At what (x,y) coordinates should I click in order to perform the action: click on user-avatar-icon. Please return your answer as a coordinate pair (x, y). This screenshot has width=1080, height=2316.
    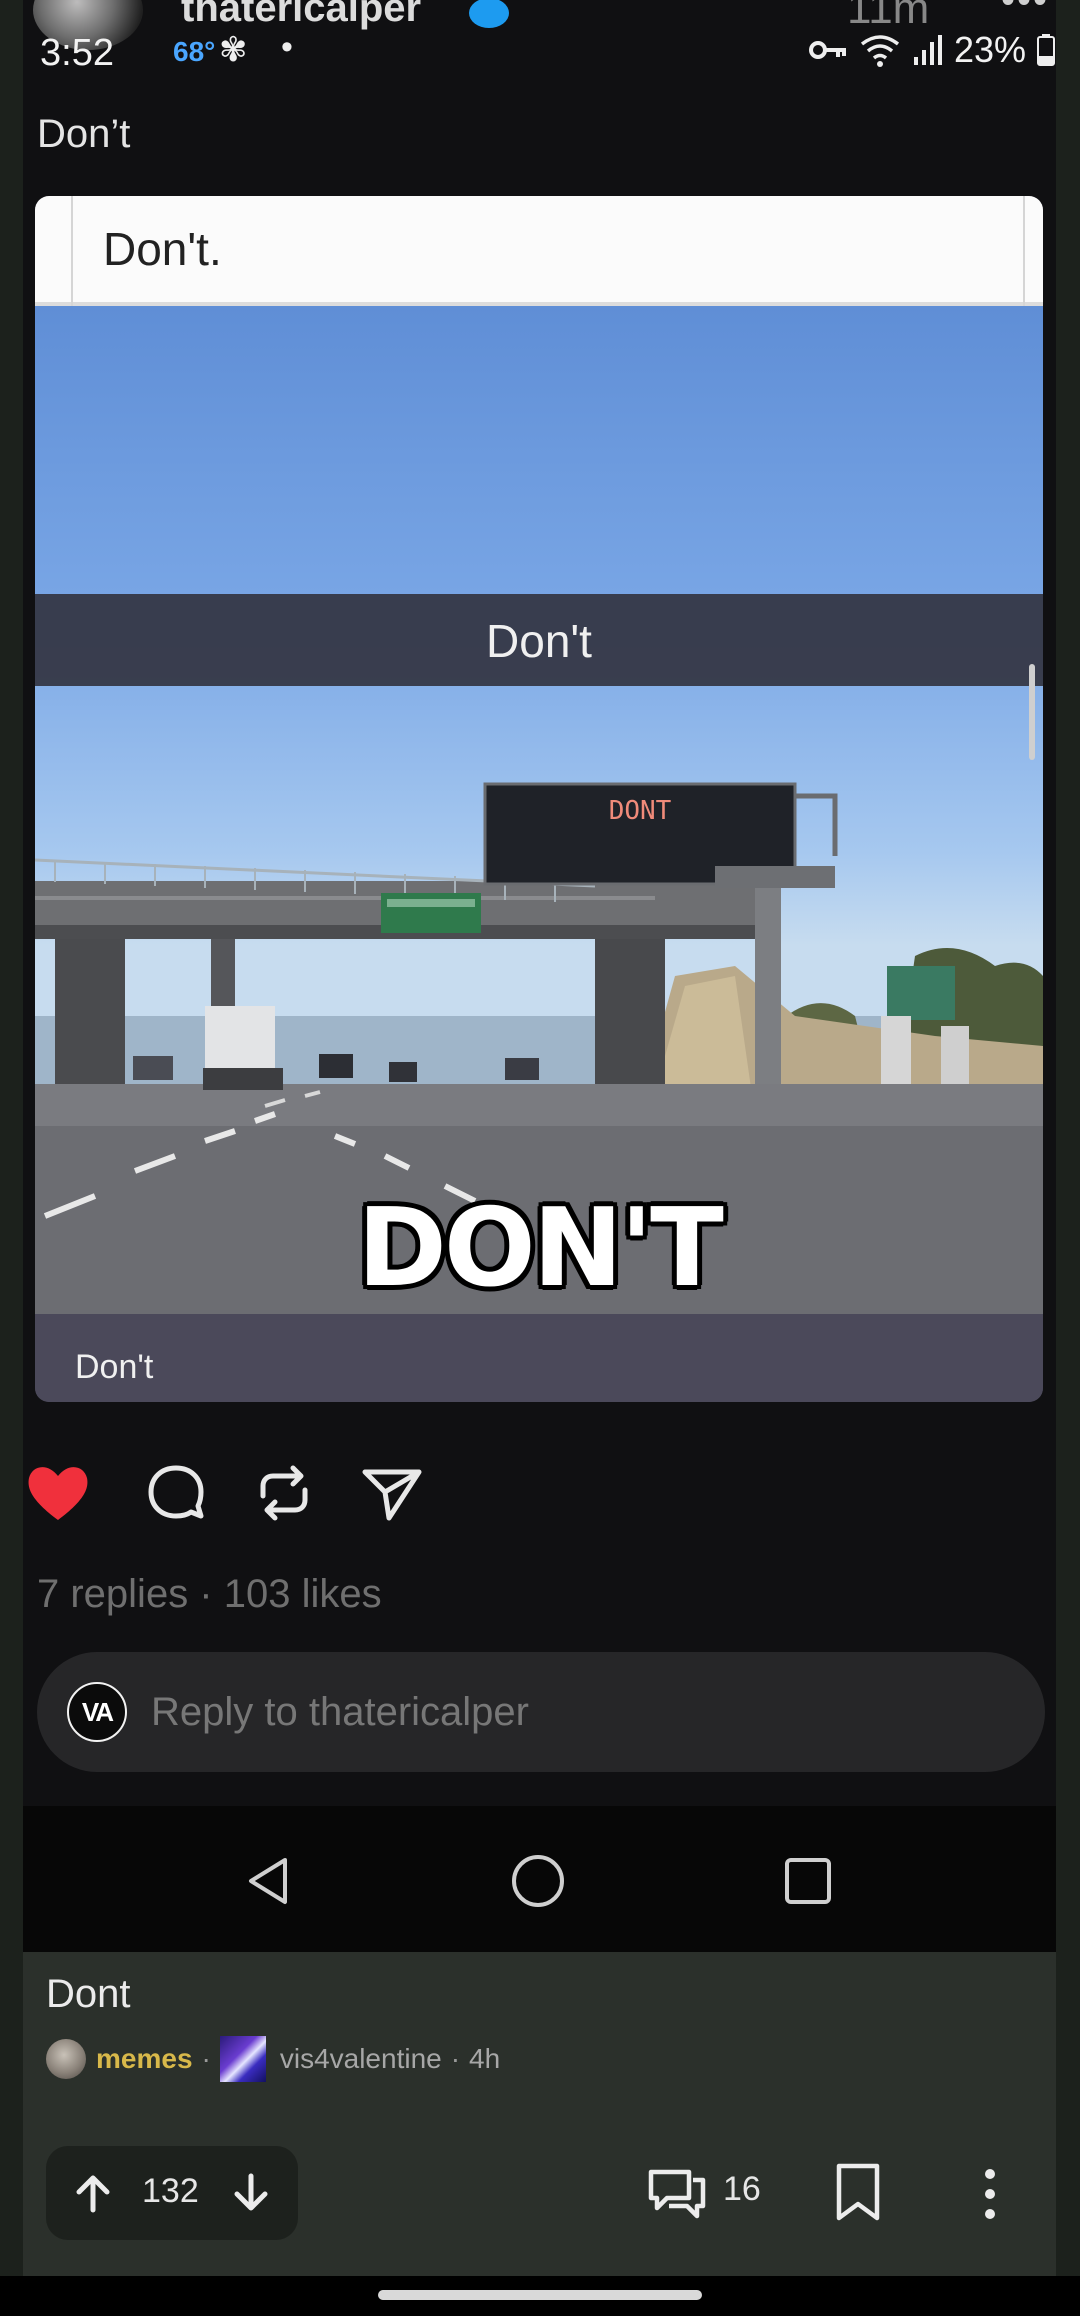
    Looking at the image, I should click on (242, 2059).